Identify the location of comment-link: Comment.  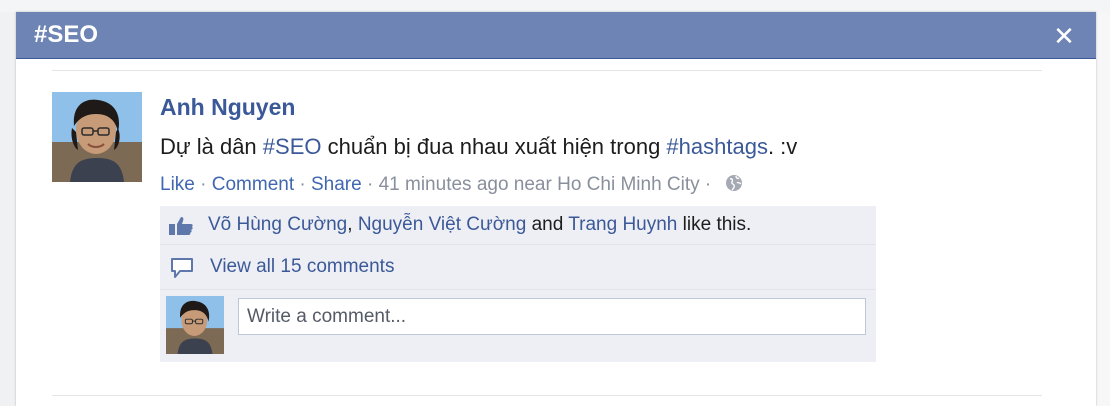
(253, 184).